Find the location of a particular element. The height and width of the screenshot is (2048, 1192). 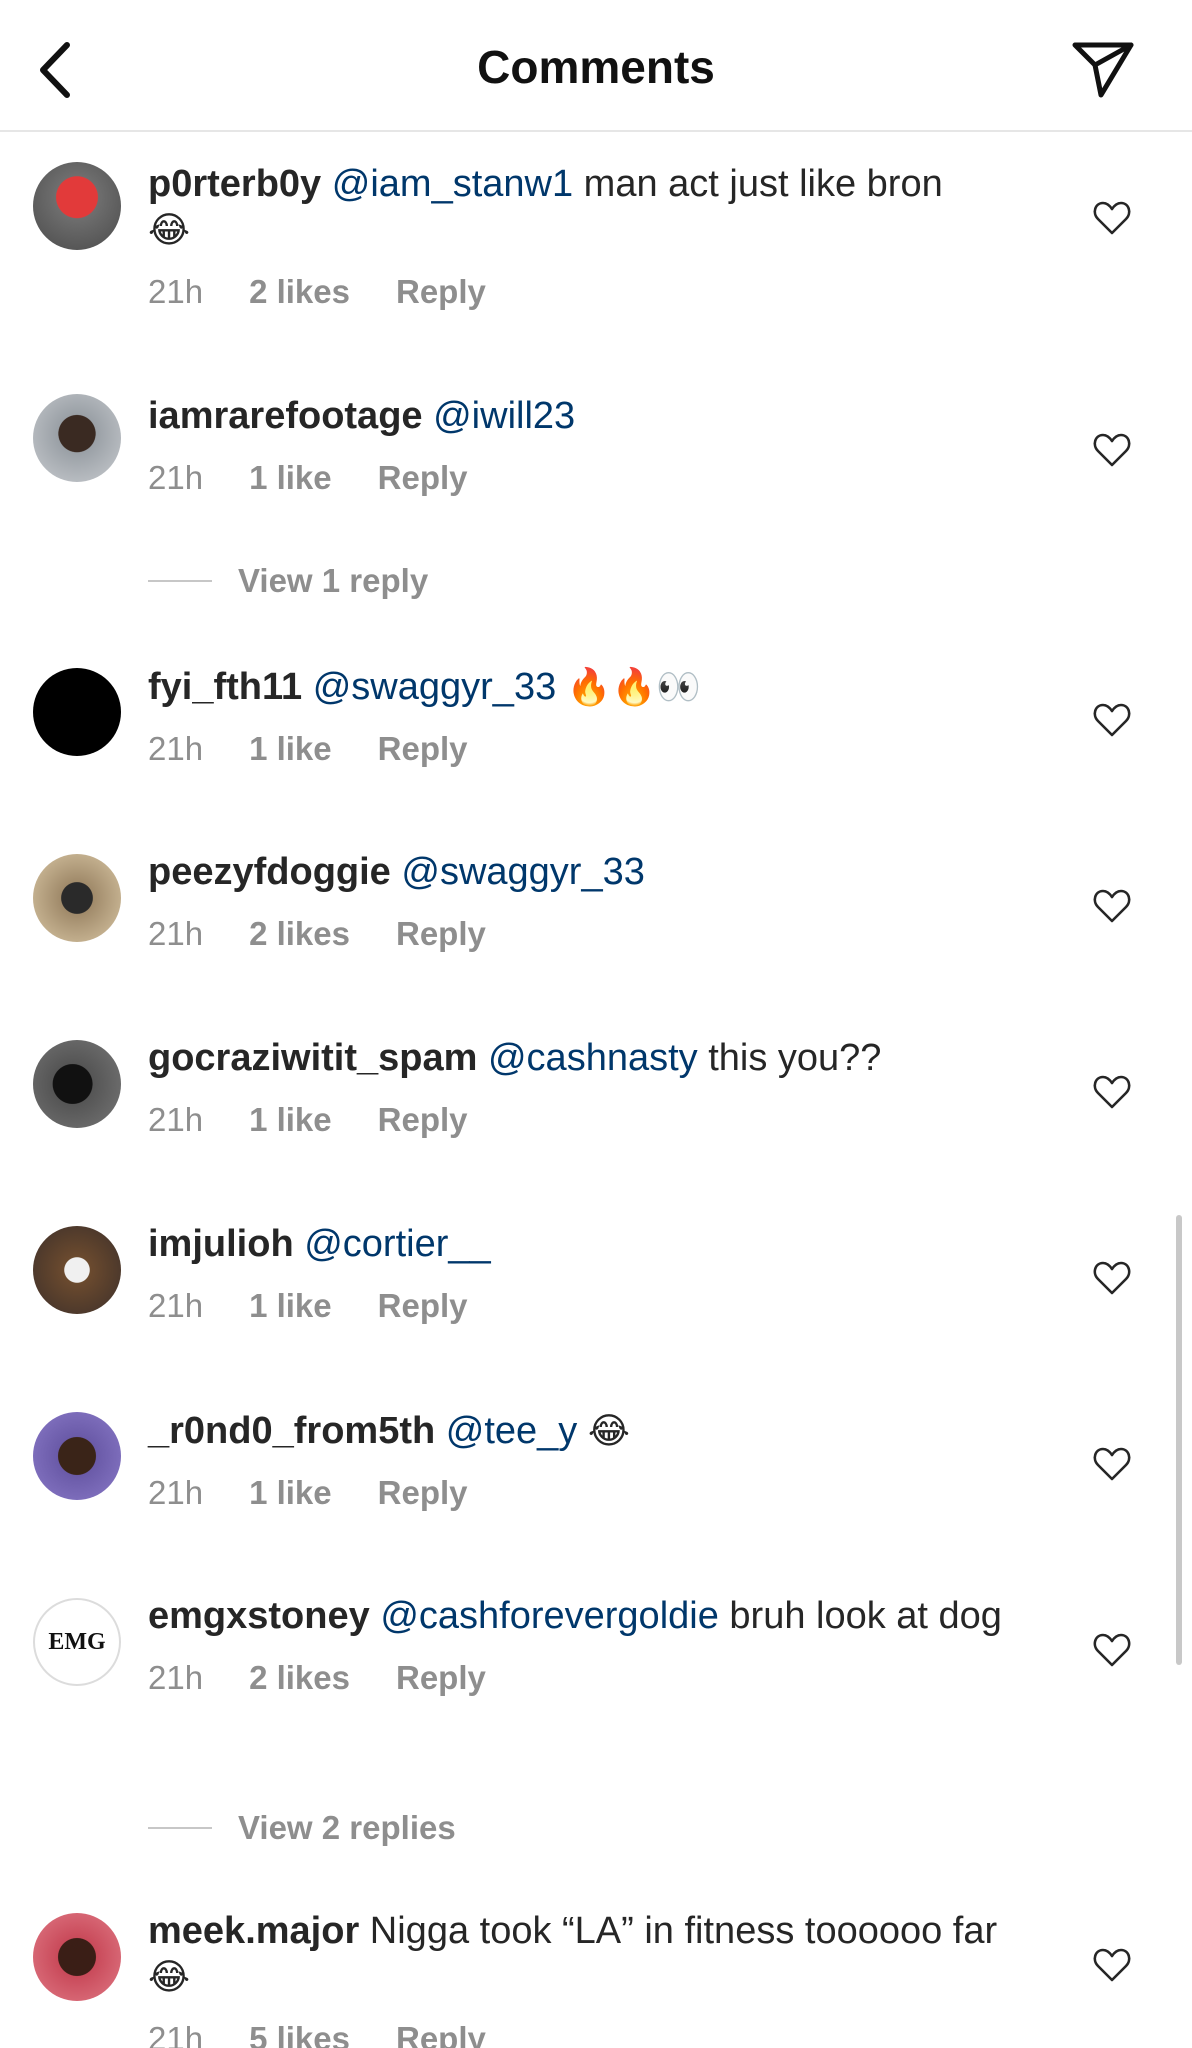

comment-username: gocraziwitit_spam is located at coordinates (312, 1058).